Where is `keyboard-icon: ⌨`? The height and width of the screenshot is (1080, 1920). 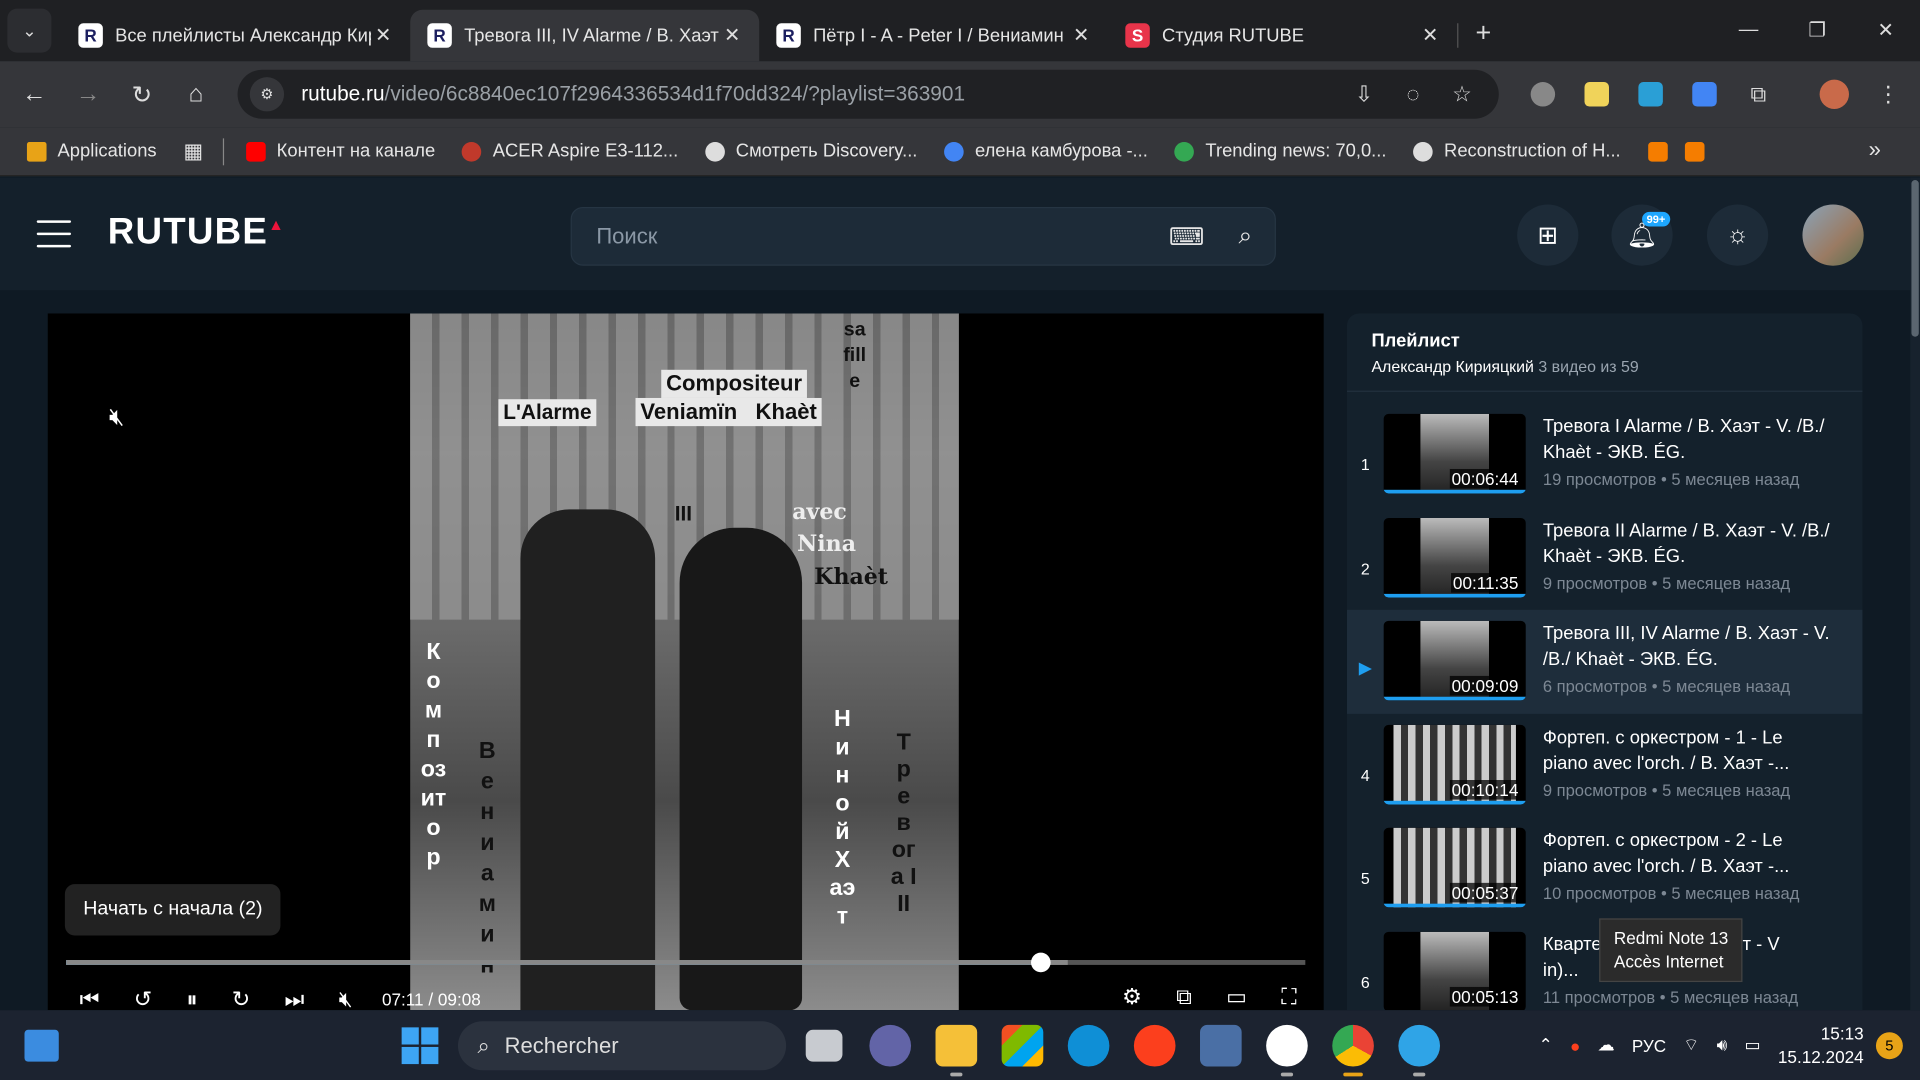 keyboard-icon: ⌨ is located at coordinates (1186, 236).